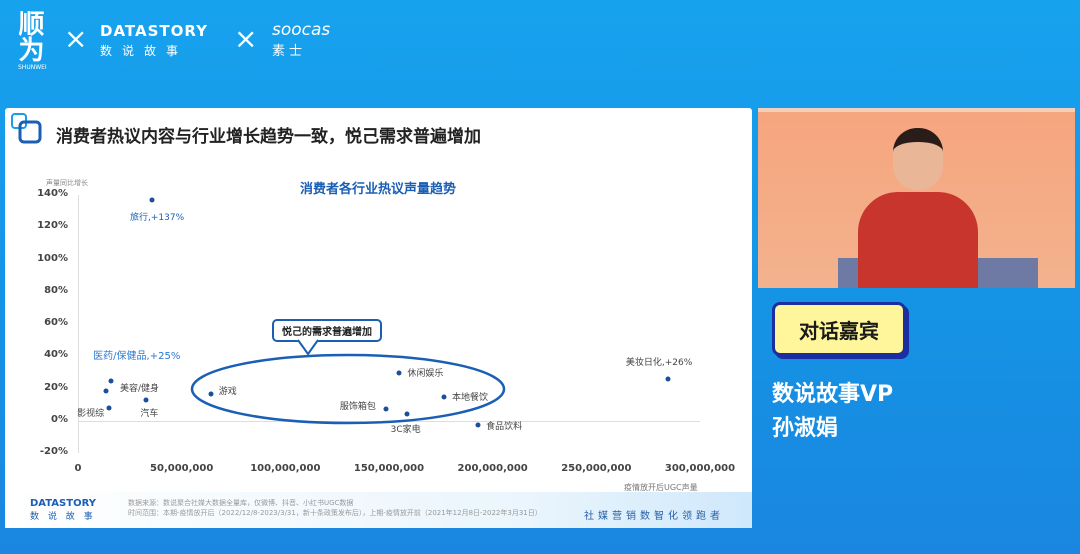 This screenshot has height=554, width=1080. What do you see at coordinates (149, 414) in the screenshot?
I see `data-point-label: 汽车` at bounding box center [149, 414].